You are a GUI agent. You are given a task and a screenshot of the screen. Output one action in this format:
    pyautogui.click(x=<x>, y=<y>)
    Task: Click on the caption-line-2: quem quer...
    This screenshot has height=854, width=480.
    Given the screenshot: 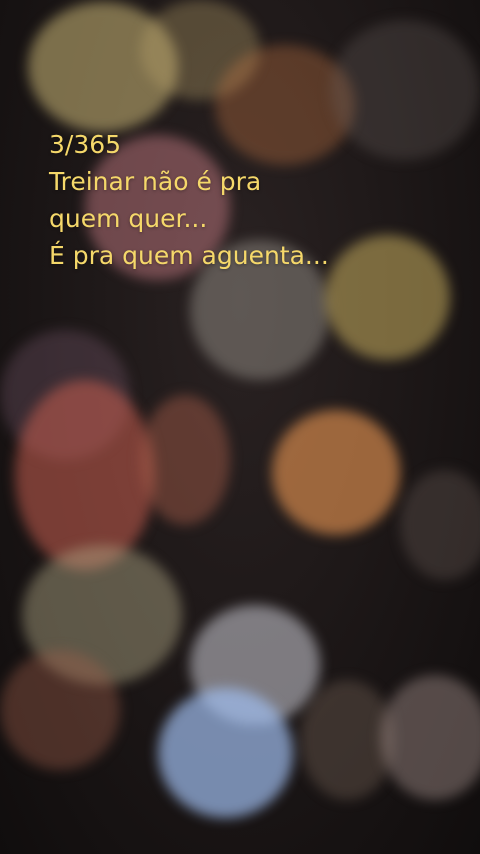 What is the action you would take?
    pyautogui.click(x=128, y=218)
    